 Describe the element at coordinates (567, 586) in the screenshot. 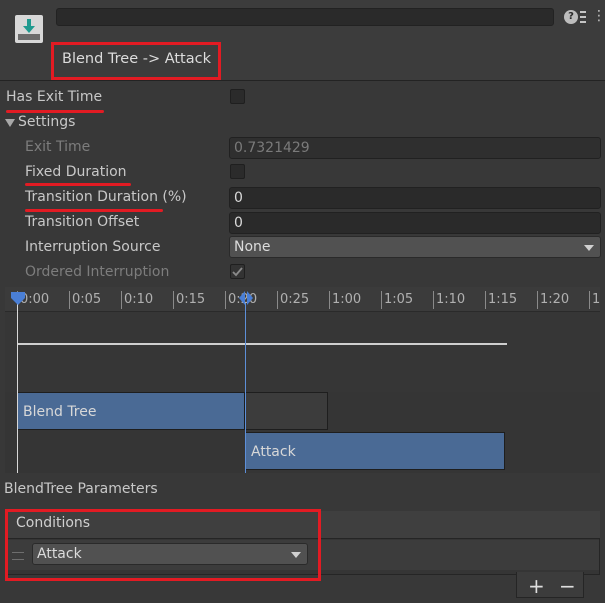

I see `remove-condition-button: −` at that location.